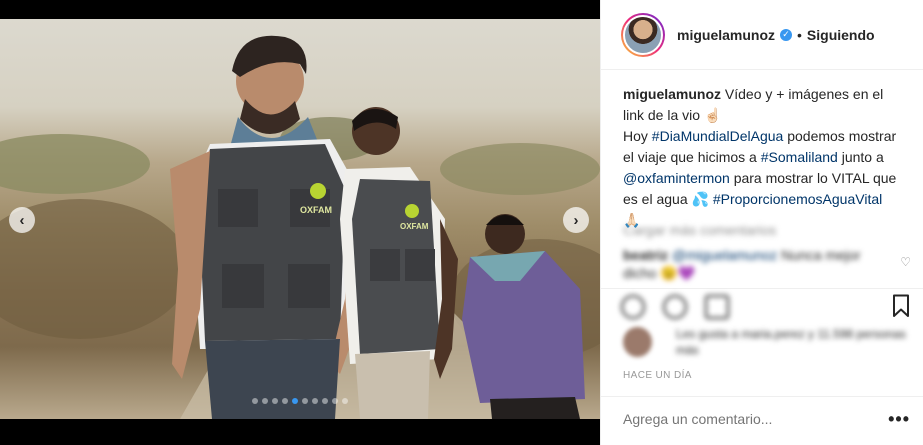  Describe the element at coordinates (717, 307) in the screenshot. I see `share-icon` at that location.